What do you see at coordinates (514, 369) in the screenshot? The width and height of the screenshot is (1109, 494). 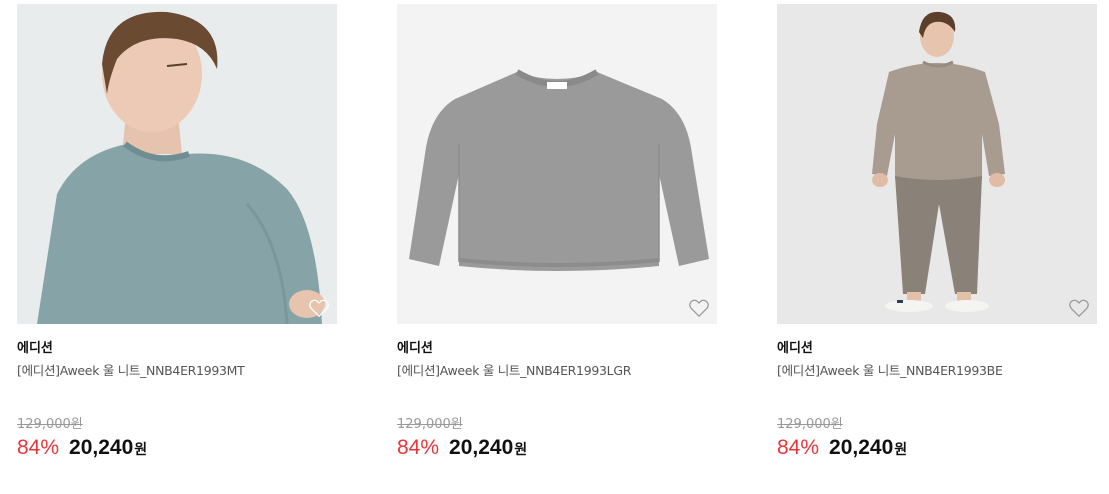 I see `product-name: [에디션]Aweek 울 니트_NNB4ER1993LGR` at bounding box center [514, 369].